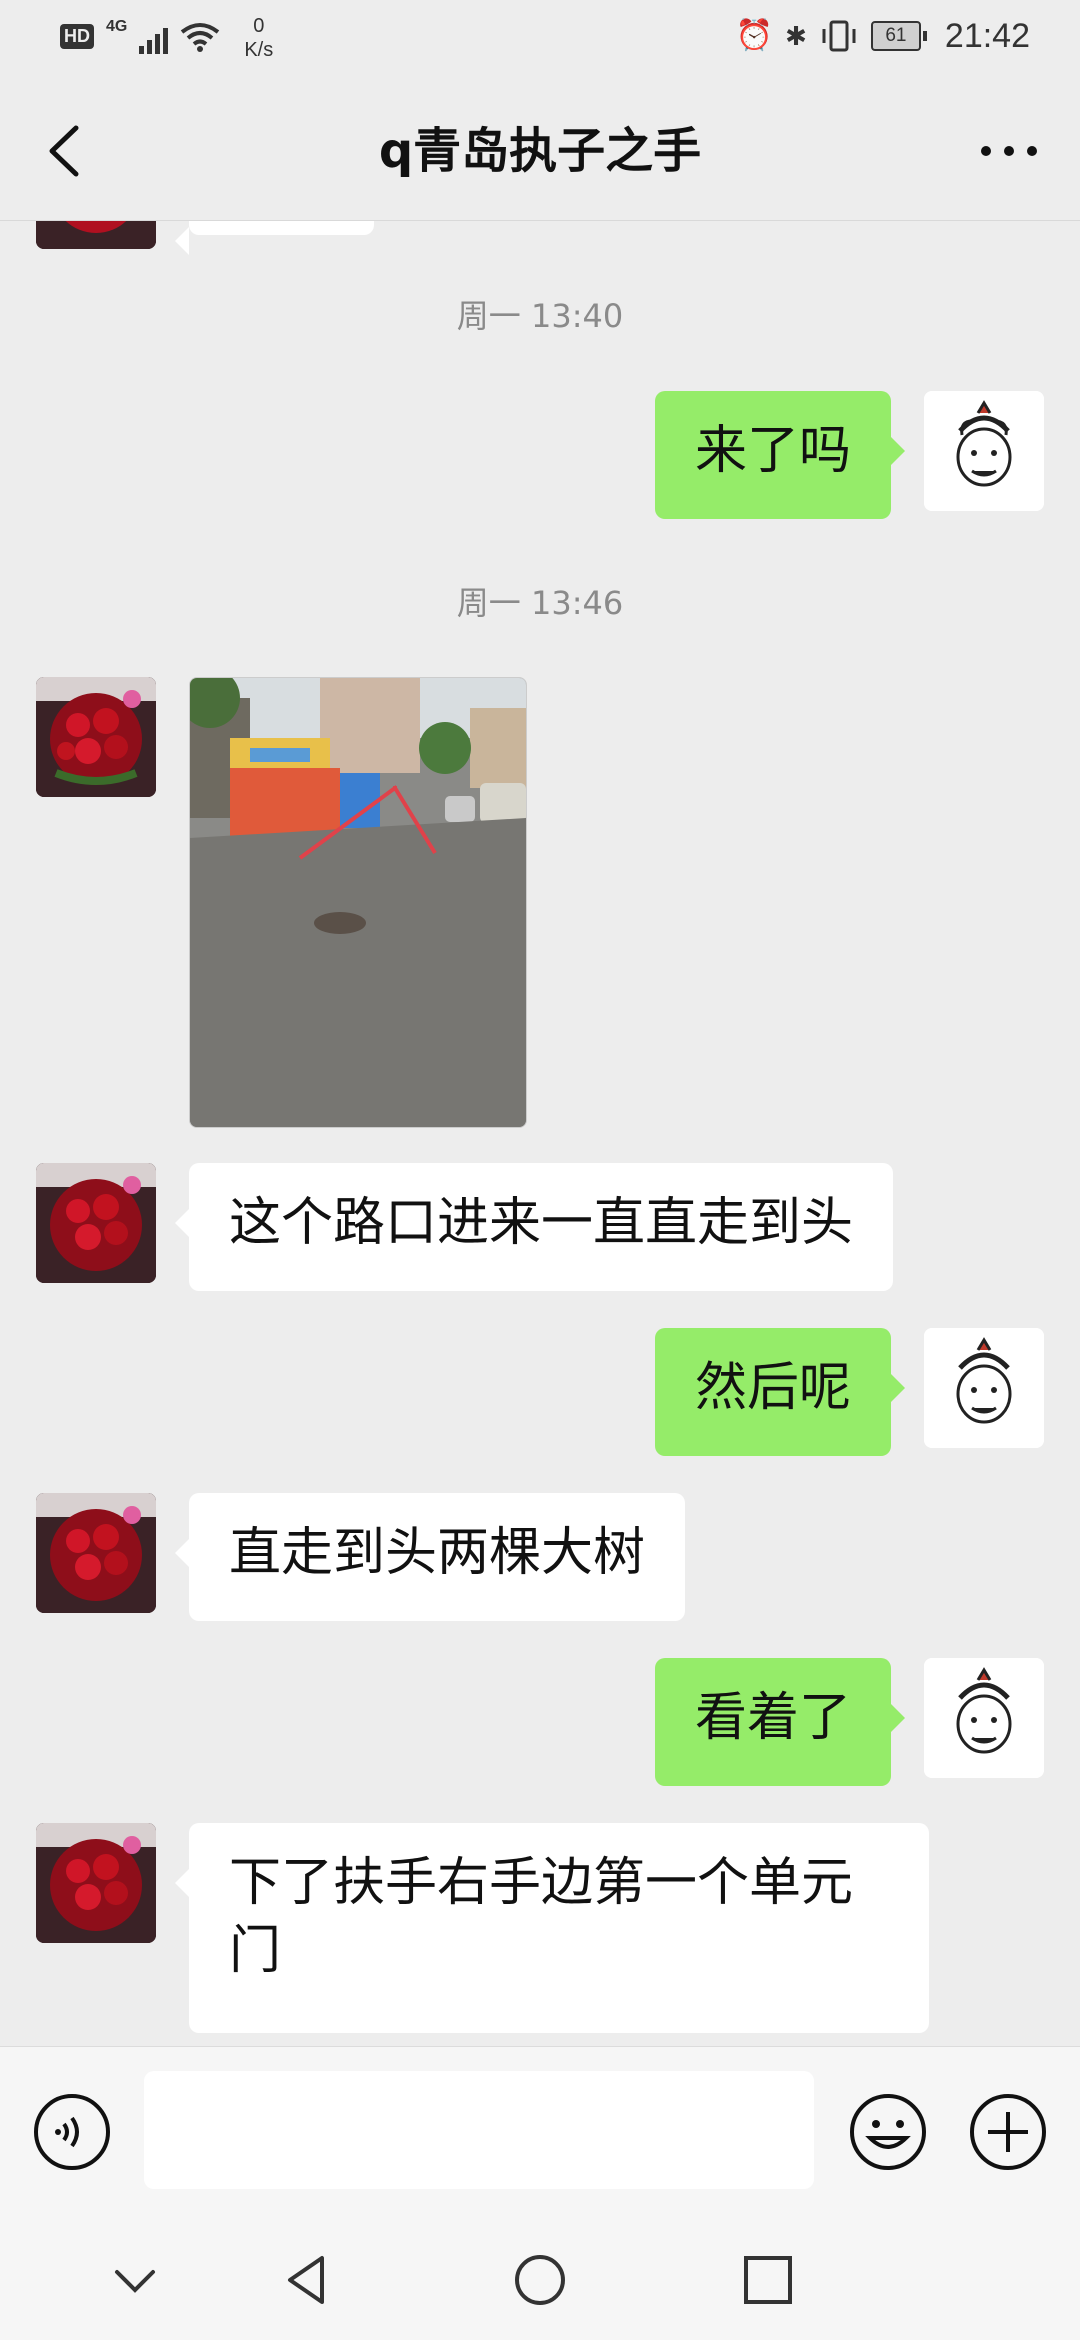  Describe the element at coordinates (540, 38) in the screenshot. I see `status-bar: HD 4G 0 K/s ⏰ ✱ 61 21:42` at that location.